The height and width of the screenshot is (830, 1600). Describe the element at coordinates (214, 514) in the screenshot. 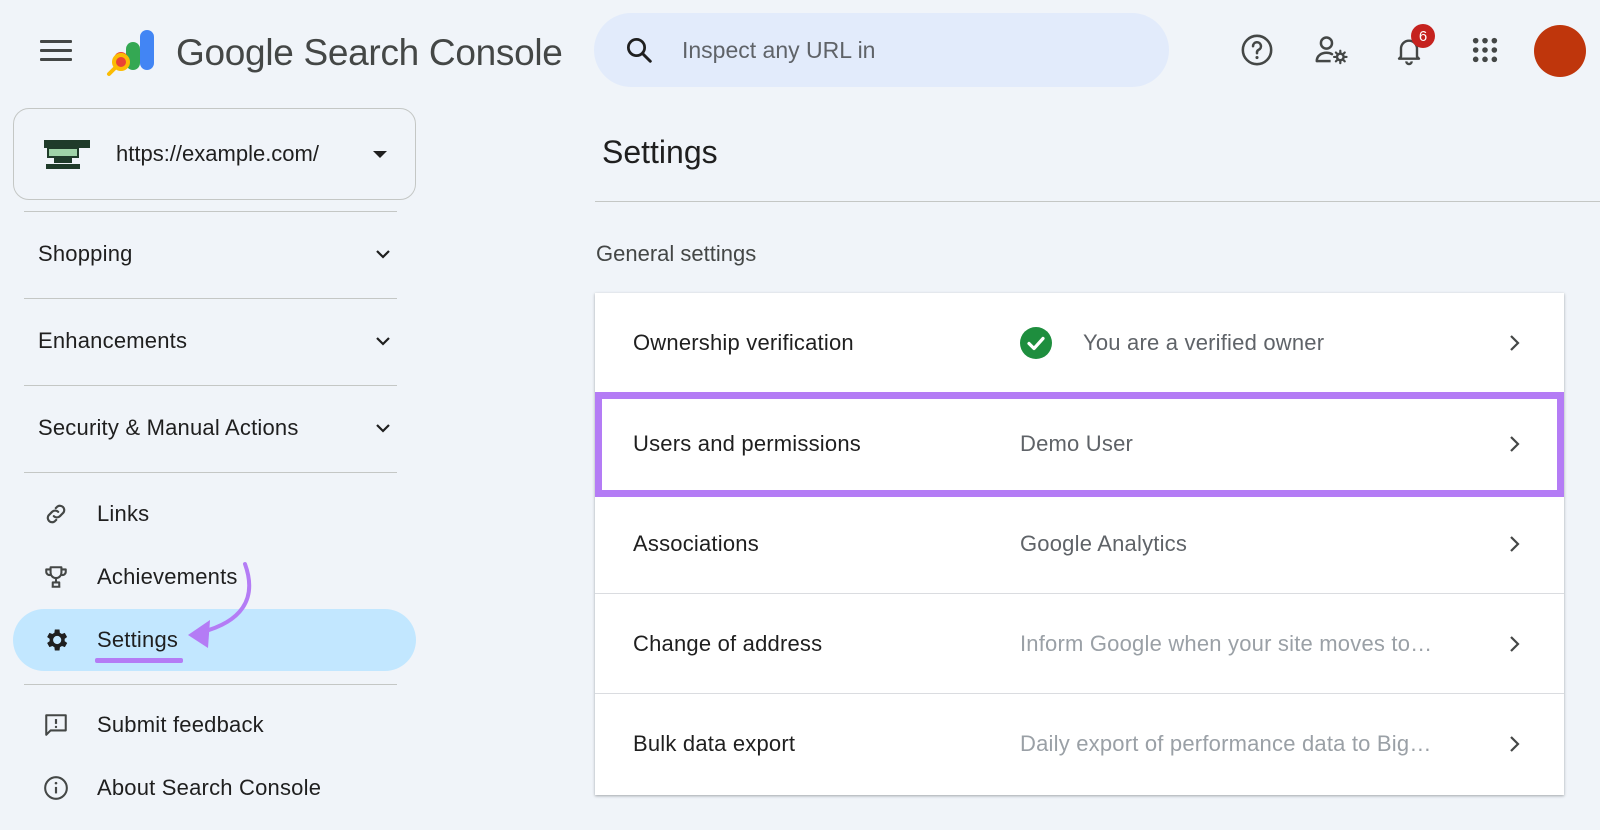

I see `sidebar-item-links: Links` at that location.